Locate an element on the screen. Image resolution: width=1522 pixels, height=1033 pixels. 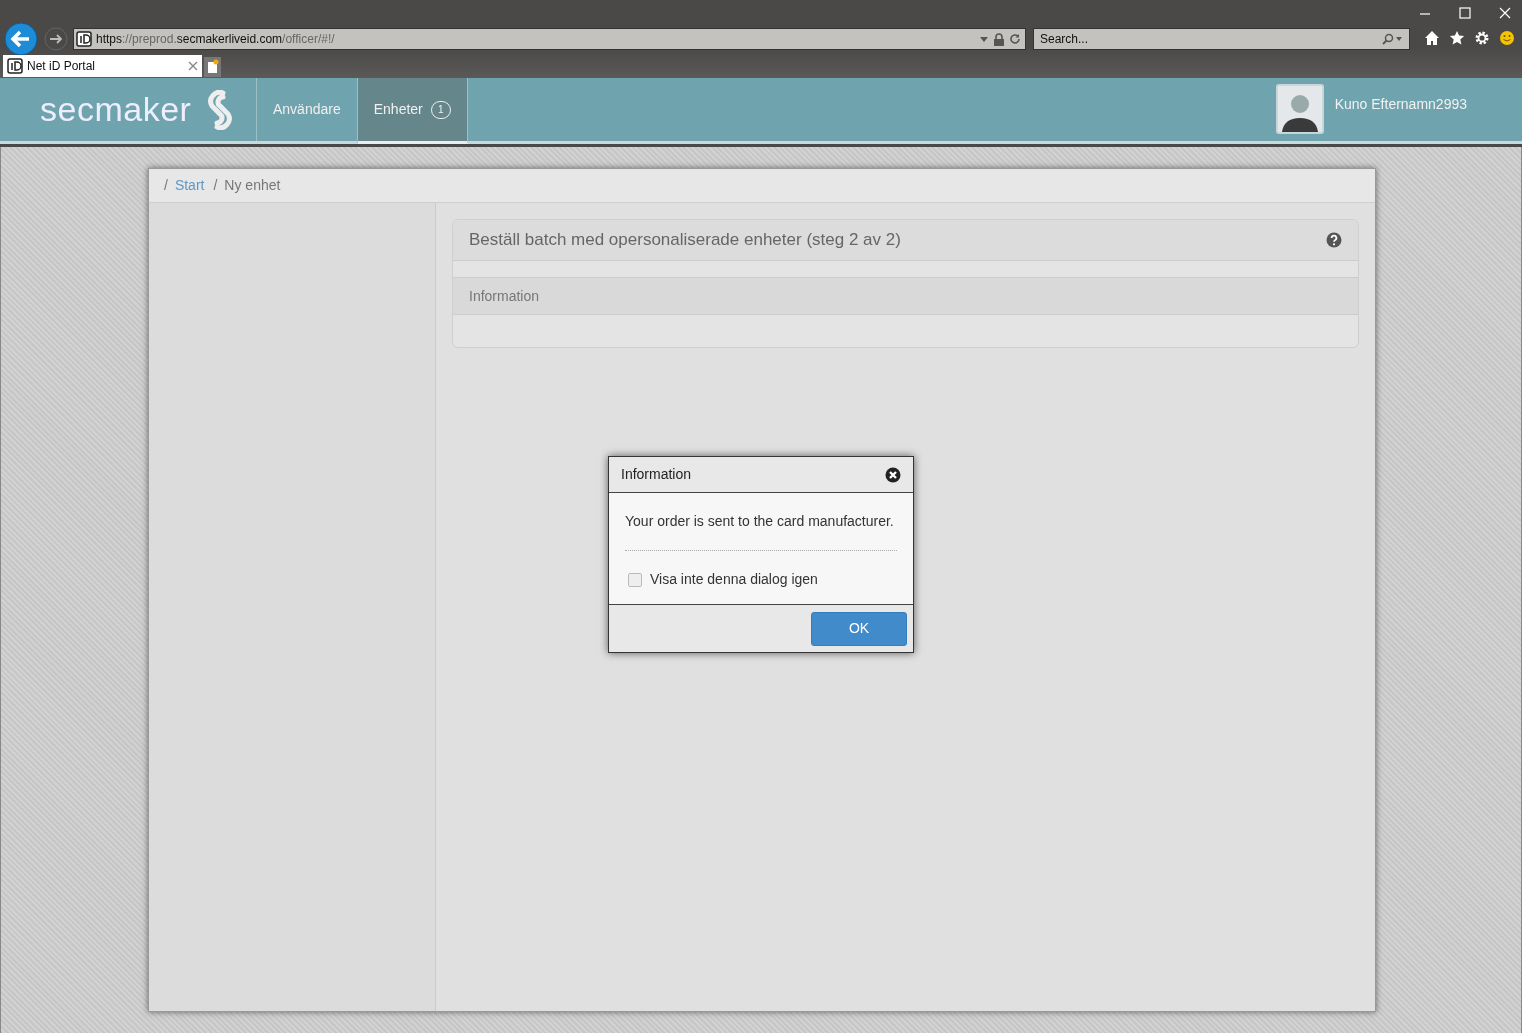
close-icon is located at coordinates (893, 474).